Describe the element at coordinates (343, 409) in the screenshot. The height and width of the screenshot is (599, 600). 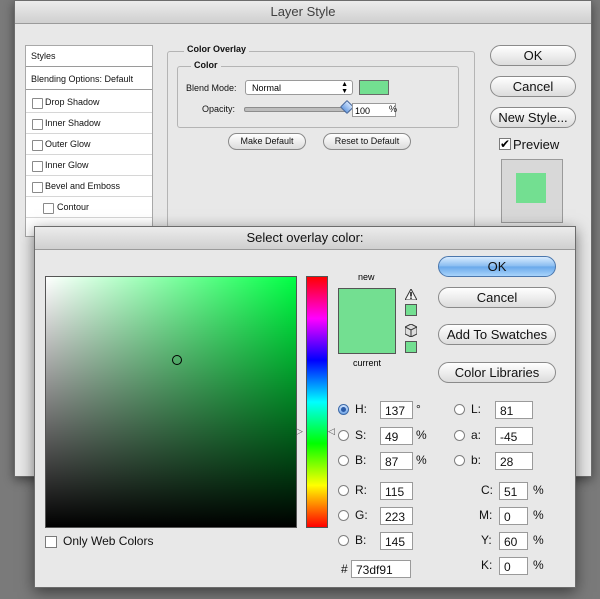
I see `radio-h` at that location.